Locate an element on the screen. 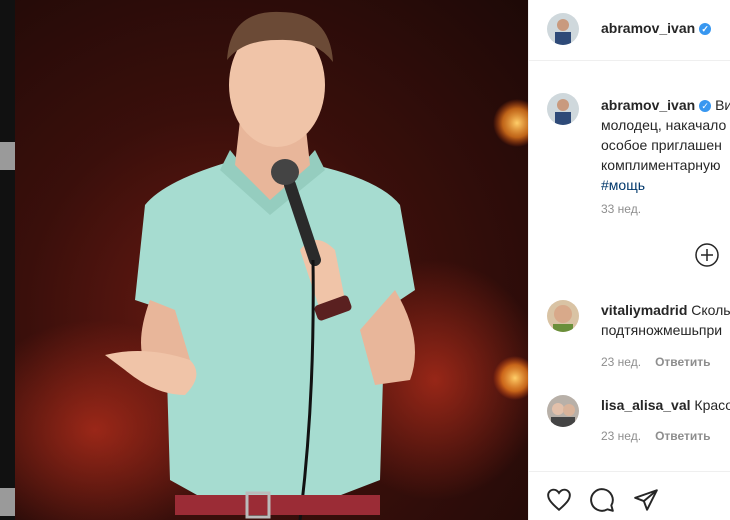 The width and height of the screenshot is (730, 520). reply-button: Ответить is located at coordinates (682, 362).